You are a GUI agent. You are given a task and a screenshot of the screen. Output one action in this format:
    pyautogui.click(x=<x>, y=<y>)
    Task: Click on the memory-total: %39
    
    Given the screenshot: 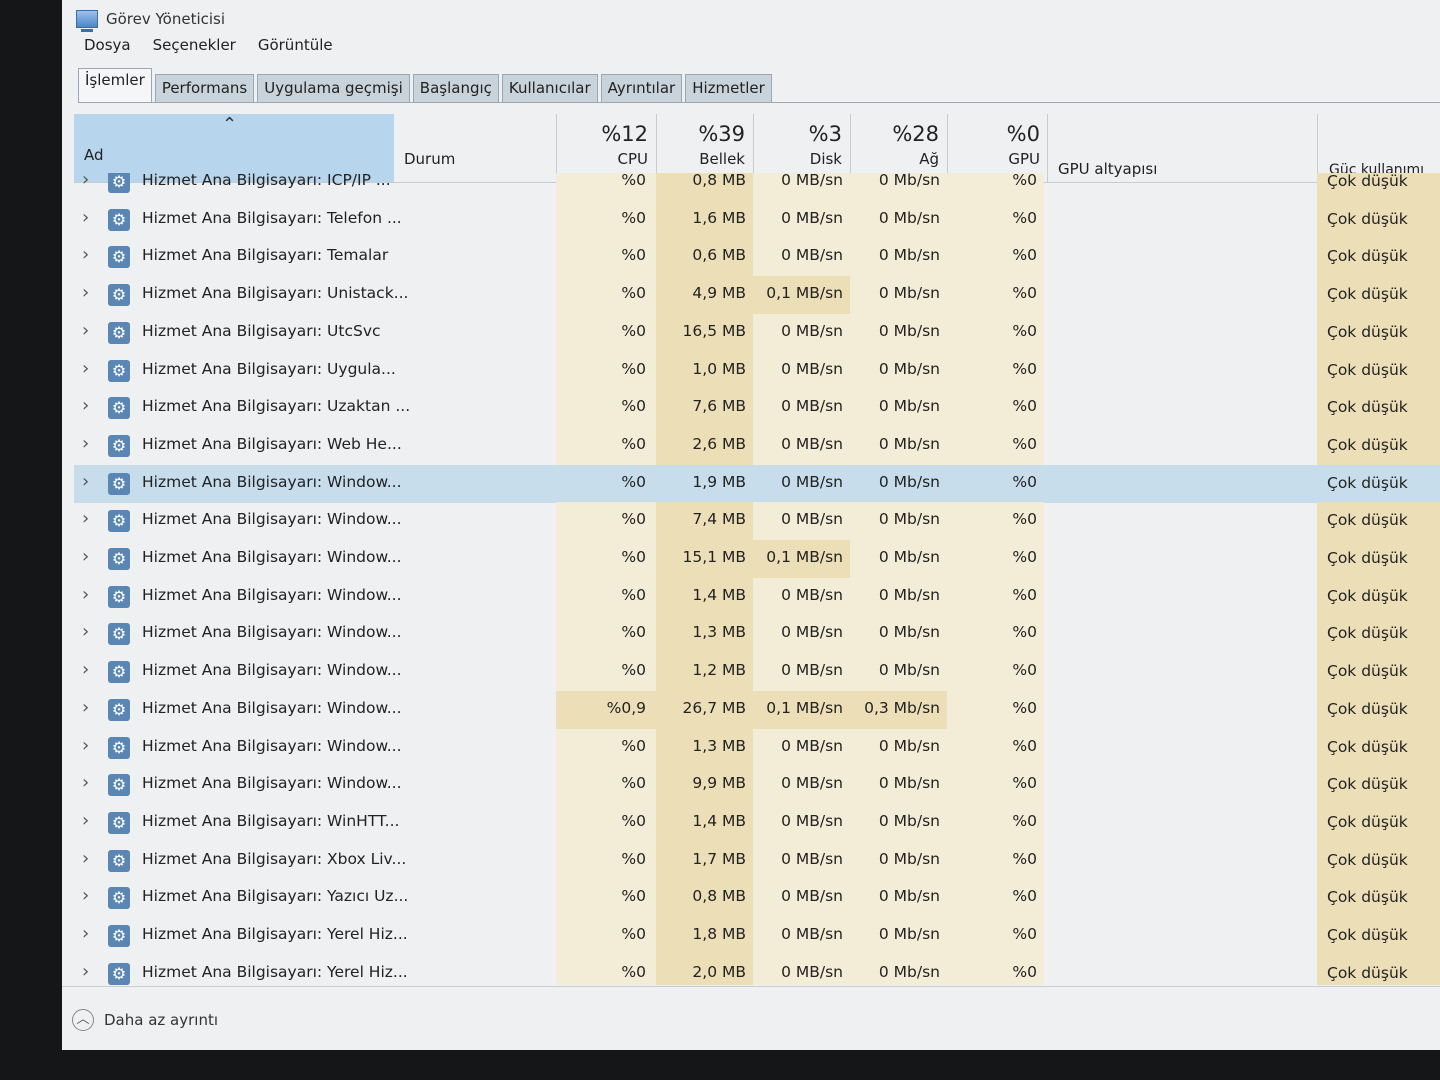 What is the action you would take?
    pyautogui.click(x=721, y=134)
    